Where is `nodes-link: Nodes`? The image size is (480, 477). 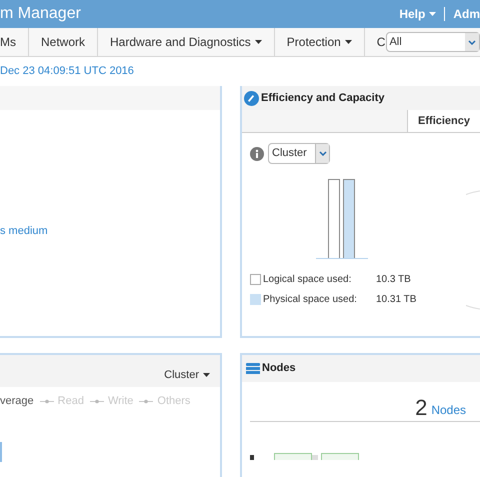 nodes-link: Nodes is located at coordinates (448, 410).